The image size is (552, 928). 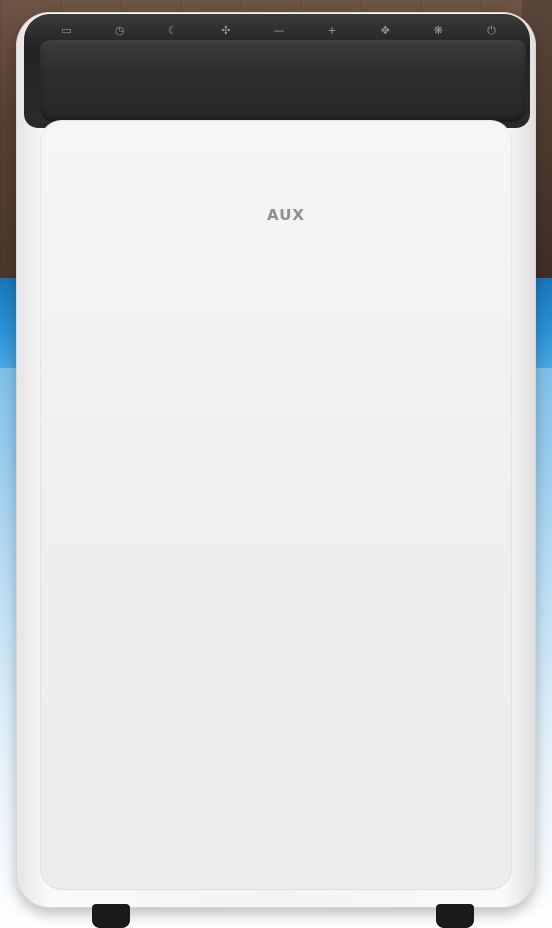 I want to click on control-panel: ▭ ◷ ☾ ✣ — + ✥ ❋ ⏻, so click(x=279, y=31).